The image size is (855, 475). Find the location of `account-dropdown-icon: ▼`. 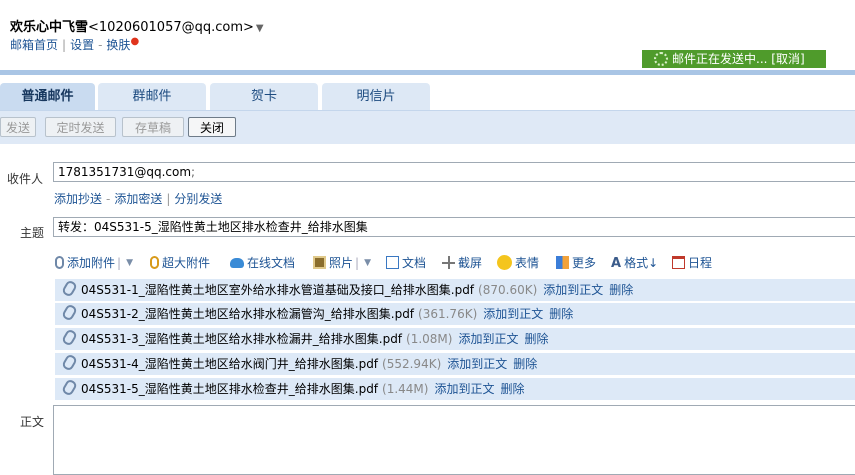

account-dropdown-icon: ▼ is located at coordinates (260, 28).